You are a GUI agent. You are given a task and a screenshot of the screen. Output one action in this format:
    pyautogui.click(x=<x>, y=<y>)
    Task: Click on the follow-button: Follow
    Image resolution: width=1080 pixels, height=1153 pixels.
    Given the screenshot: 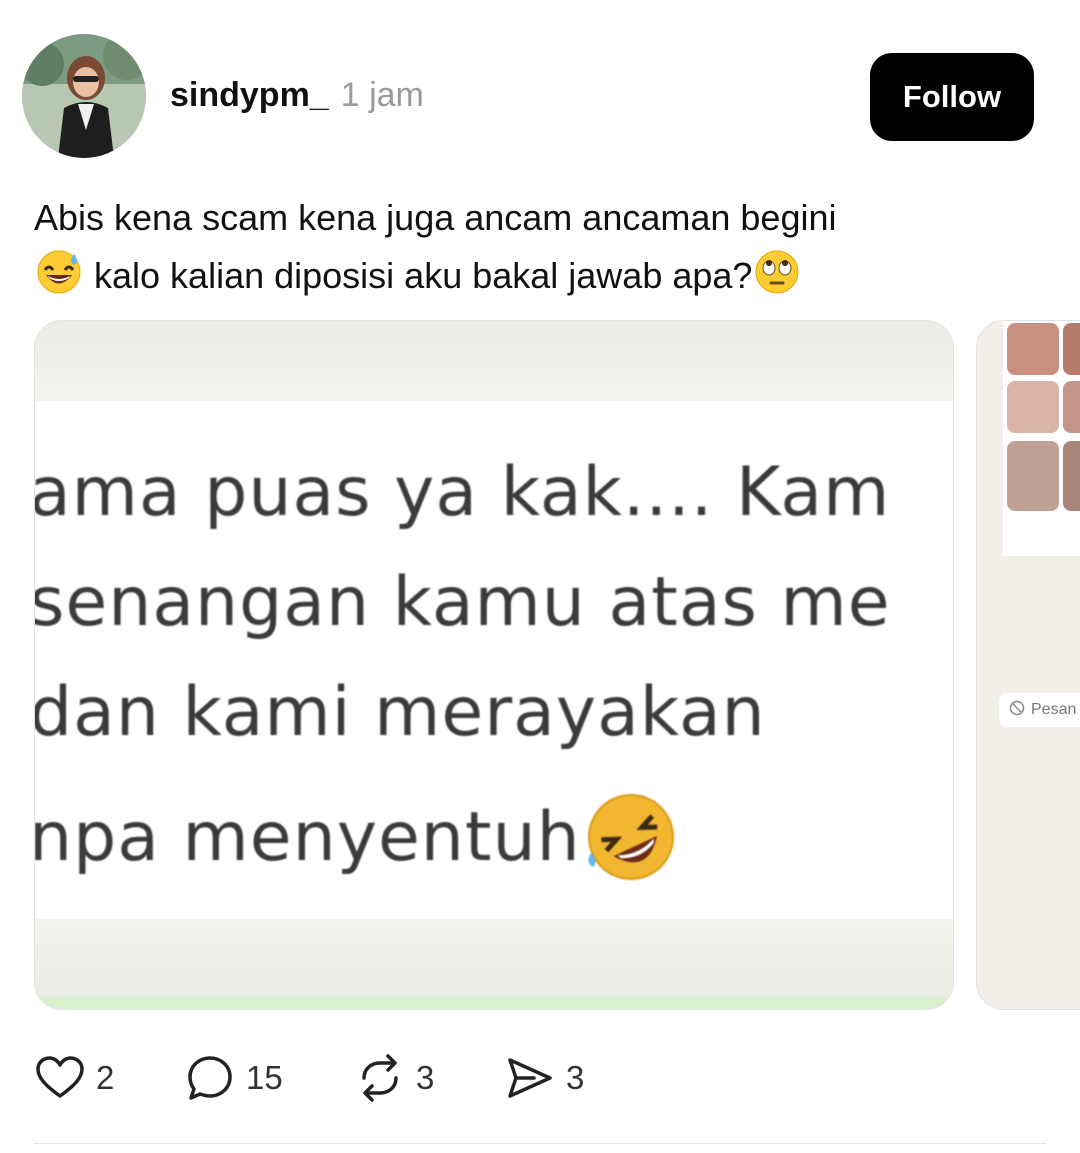 What is the action you would take?
    pyautogui.click(x=952, y=97)
    